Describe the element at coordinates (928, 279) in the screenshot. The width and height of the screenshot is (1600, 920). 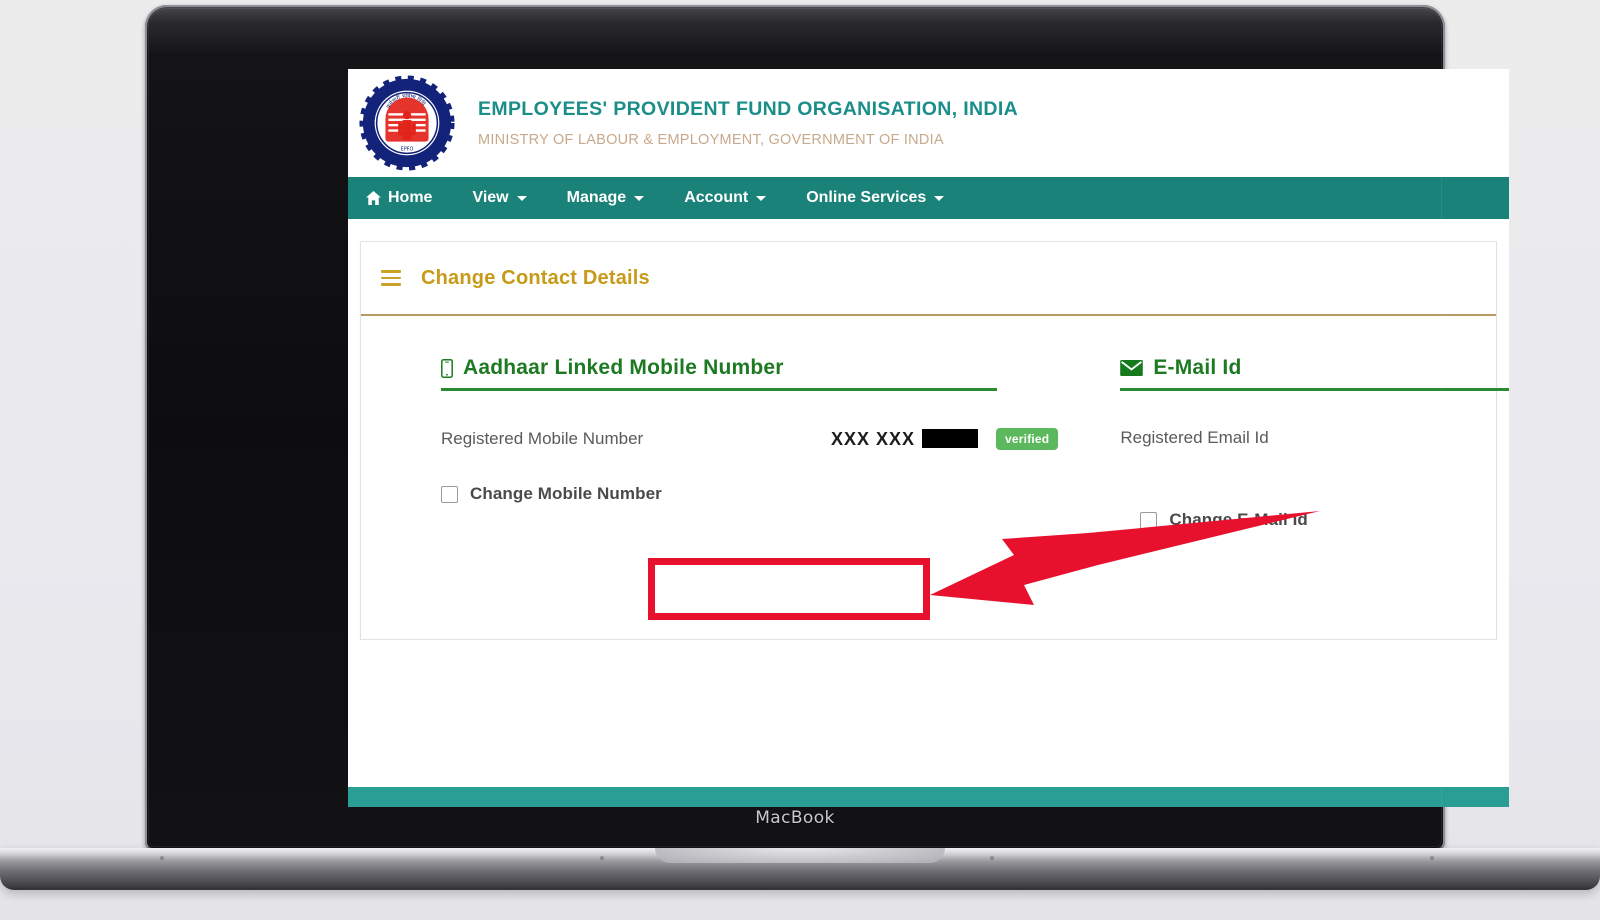
I see `panel-header: Change Contact Details` at that location.